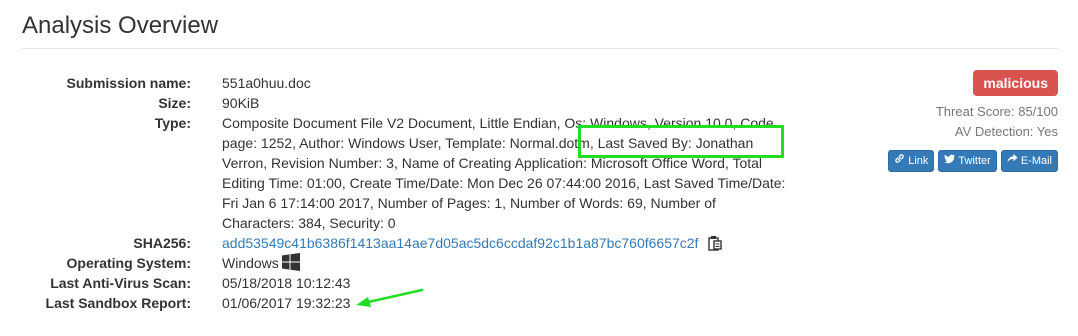 The image size is (1078, 336). What do you see at coordinates (400, 83) in the screenshot?
I see `row-submission-name: Submission name: 551a0huu.doc` at bounding box center [400, 83].